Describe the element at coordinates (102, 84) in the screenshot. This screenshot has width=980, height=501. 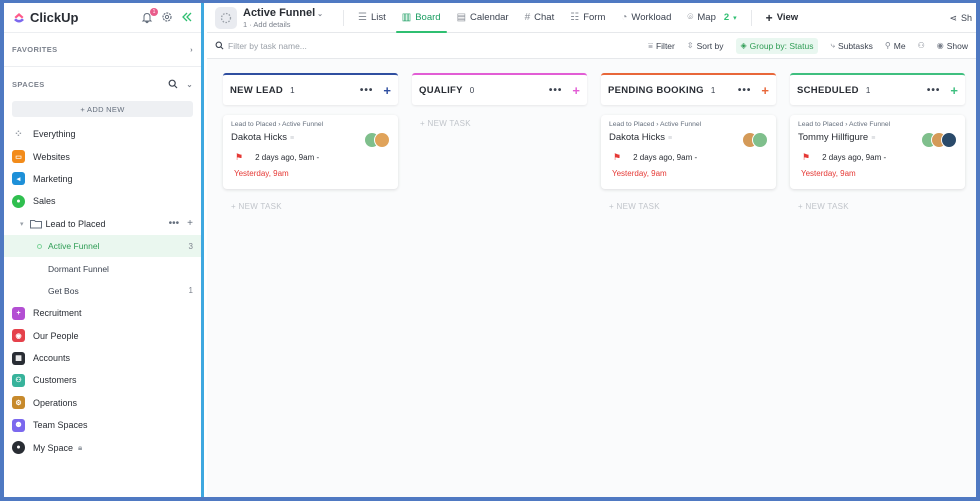
I see `spaces-section: SPACES ⌄` at that location.